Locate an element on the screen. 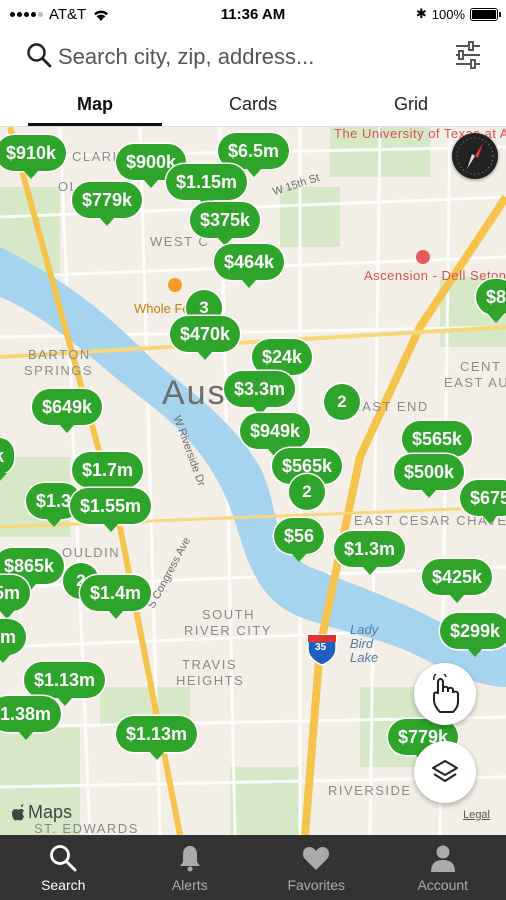 The height and width of the screenshot is (900, 506). legal-link: Legal is located at coordinates (476, 815).